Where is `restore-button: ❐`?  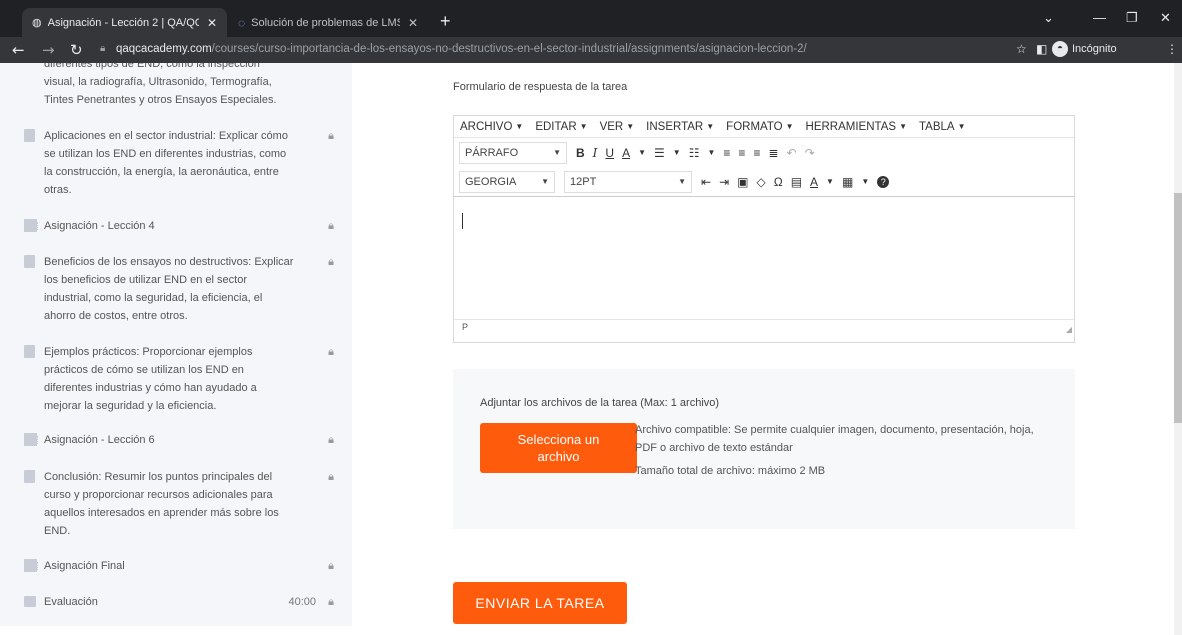 restore-button: ❐ is located at coordinates (1132, 18).